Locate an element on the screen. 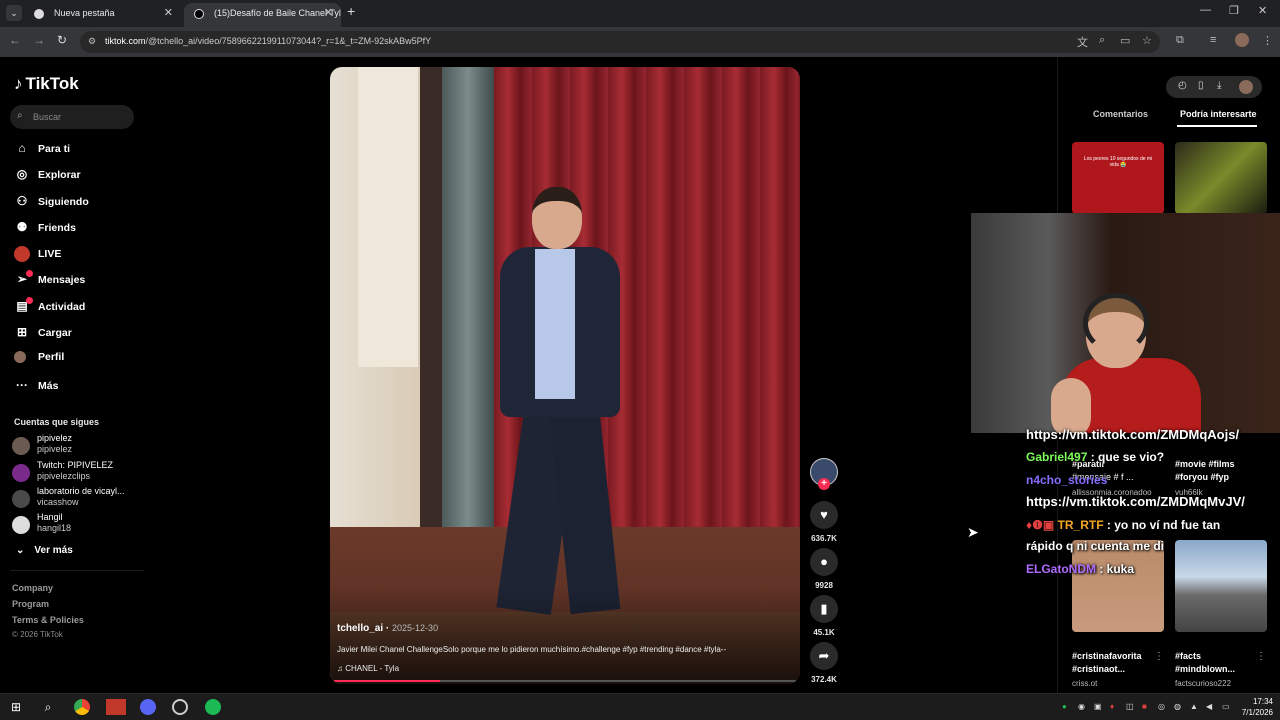 The image size is (1280, 720). following-account: laboratorio de vicayl... vicasshow is located at coordinates (82, 499).